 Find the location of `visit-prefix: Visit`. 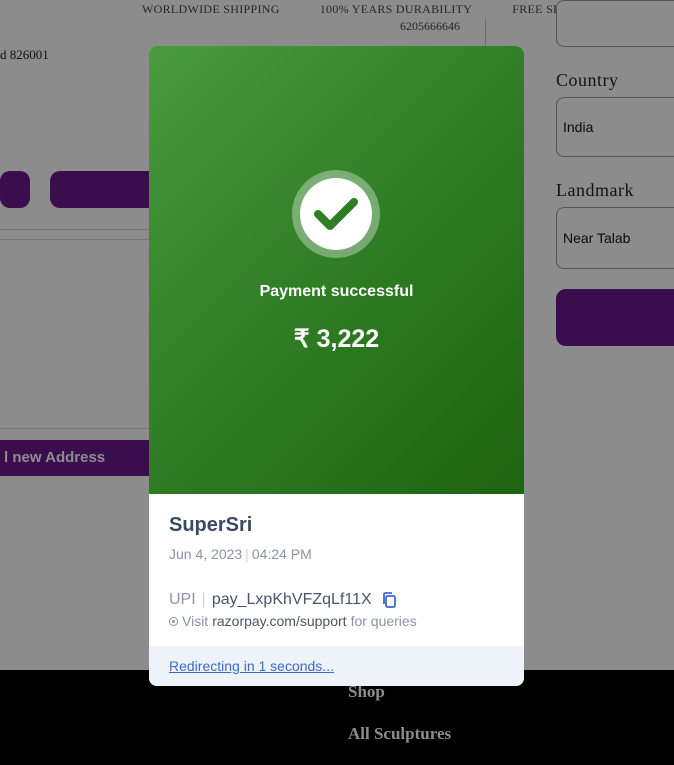

visit-prefix: Visit is located at coordinates (195, 621).